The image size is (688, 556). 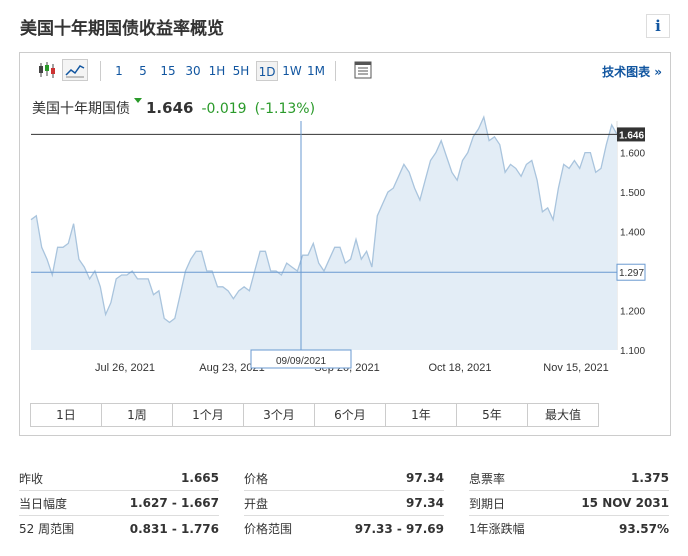 What do you see at coordinates (125, 368) in the screenshot?
I see `x-tick-label: Jul 26, 2021` at bounding box center [125, 368].